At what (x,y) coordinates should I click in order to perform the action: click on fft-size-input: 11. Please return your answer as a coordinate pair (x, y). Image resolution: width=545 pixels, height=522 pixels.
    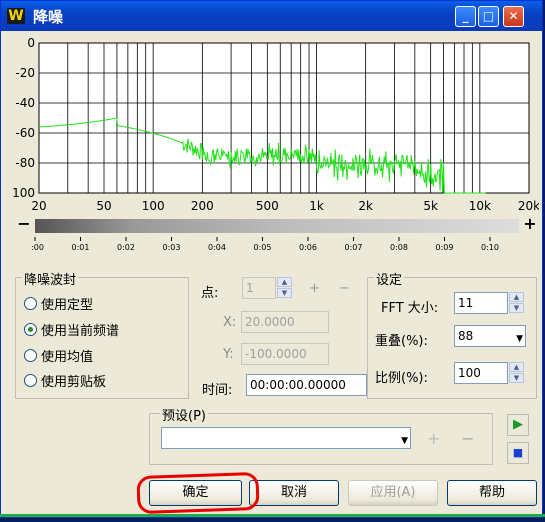
    Looking at the image, I should click on (481, 303).